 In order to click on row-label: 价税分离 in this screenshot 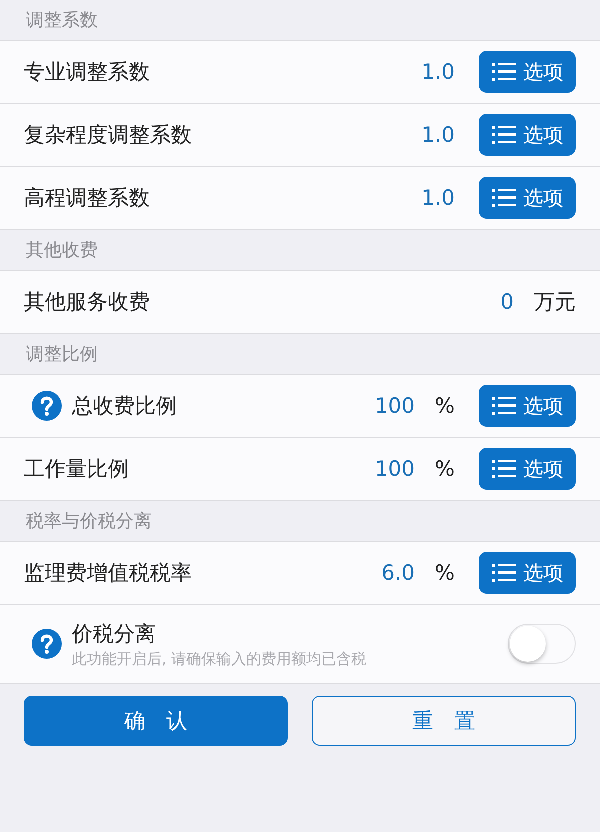, I will do `click(114, 634)`.